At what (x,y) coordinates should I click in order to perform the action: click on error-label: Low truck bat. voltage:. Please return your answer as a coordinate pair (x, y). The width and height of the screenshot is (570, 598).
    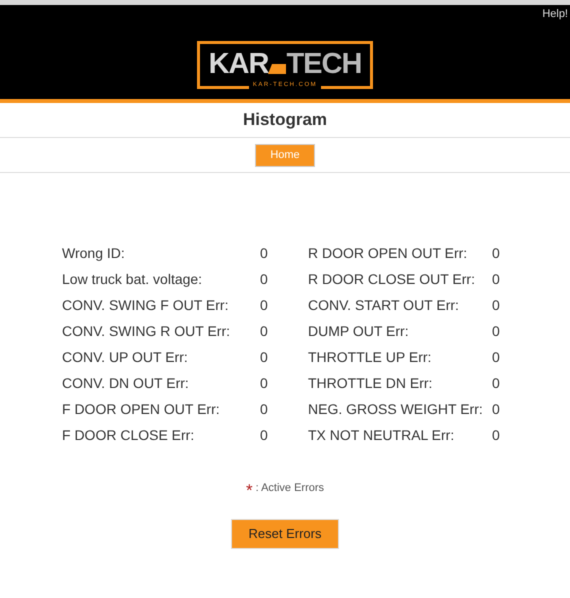
    Looking at the image, I should click on (133, 279).